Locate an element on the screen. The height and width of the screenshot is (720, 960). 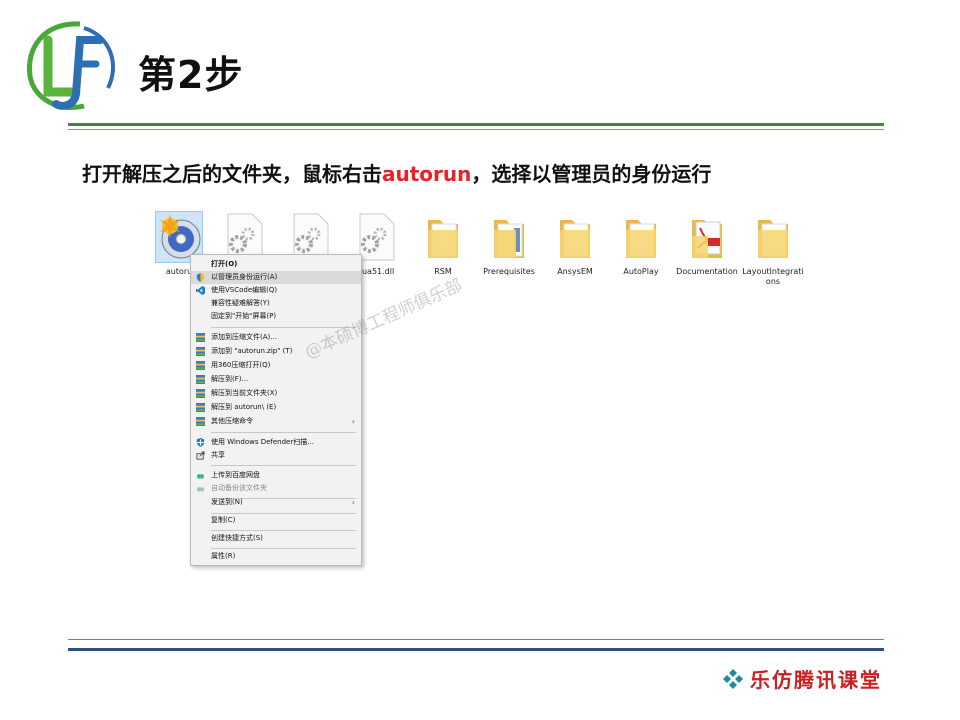
lf-logo is located at coordinates (72, 66).